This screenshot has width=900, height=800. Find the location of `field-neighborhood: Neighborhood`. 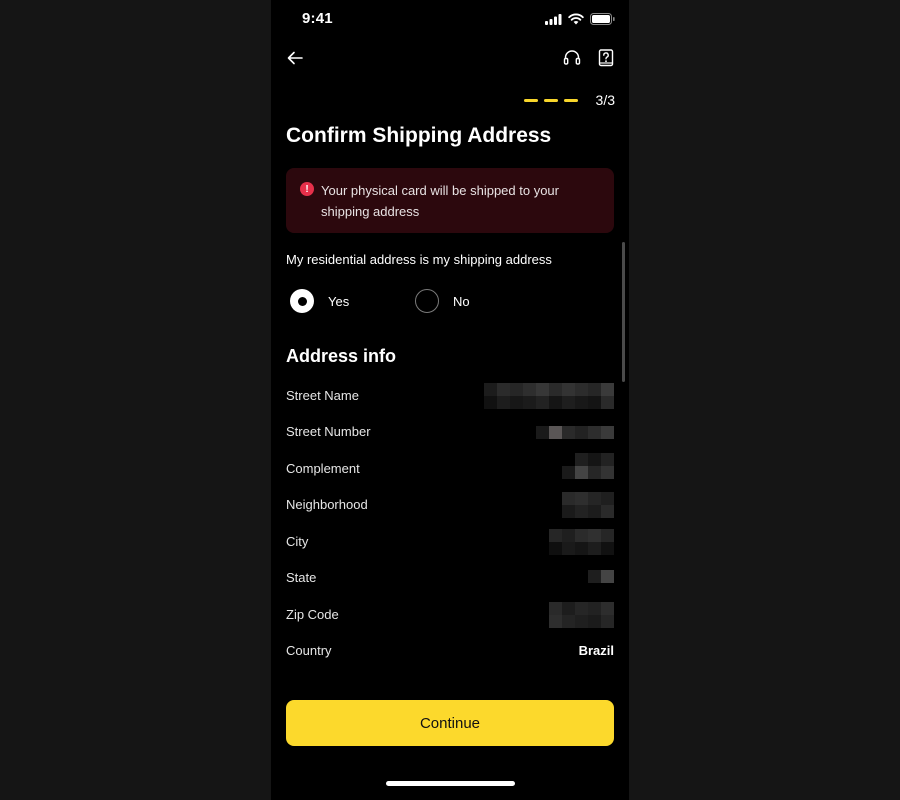

field-neighborhood: Neighborhood is located at coordinates (450, 505).